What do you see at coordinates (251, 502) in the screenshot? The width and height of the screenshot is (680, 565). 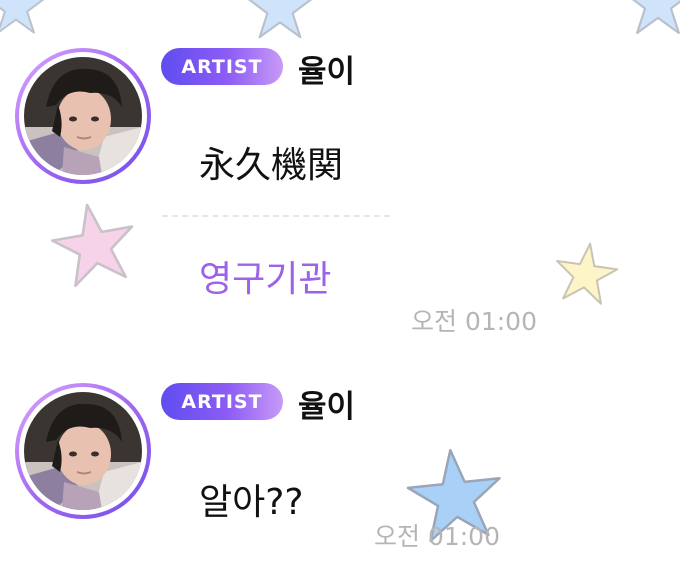 I see `message-text: 알아??` at bounding box center [251, 502].